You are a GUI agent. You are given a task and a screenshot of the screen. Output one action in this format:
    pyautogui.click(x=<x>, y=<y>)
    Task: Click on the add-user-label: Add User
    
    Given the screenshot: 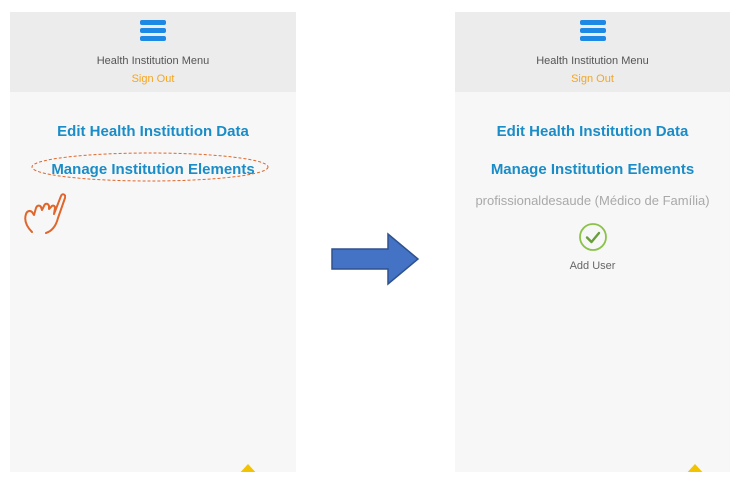 What is the action you would take?
    pyautogui.click(x=592, y=266)
    